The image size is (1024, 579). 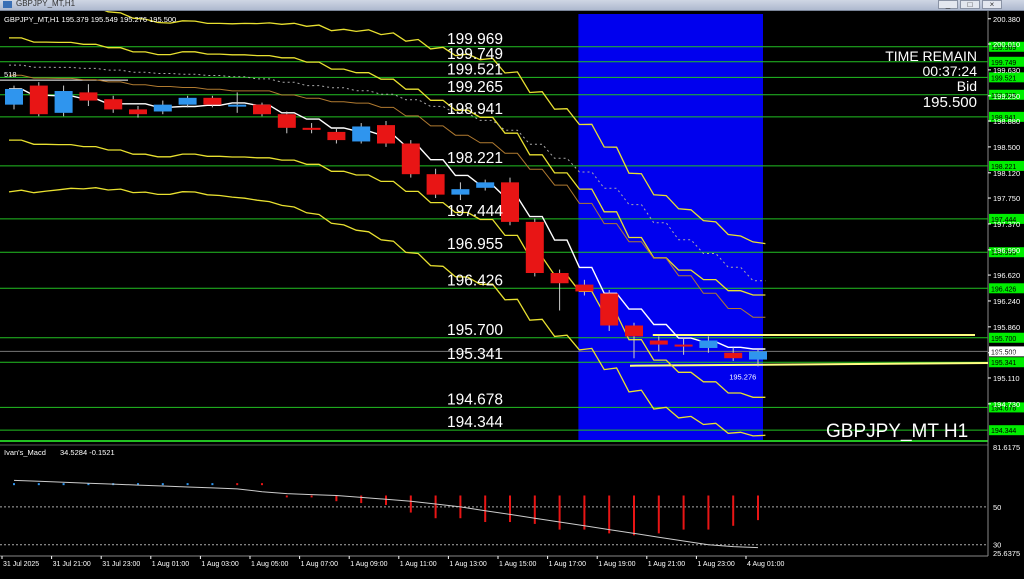 What do you see at coordinates (418, 564) in the screenshot?
I see `time-tick-label: 1 Aug 11:00` at bounding box center [418, 564].